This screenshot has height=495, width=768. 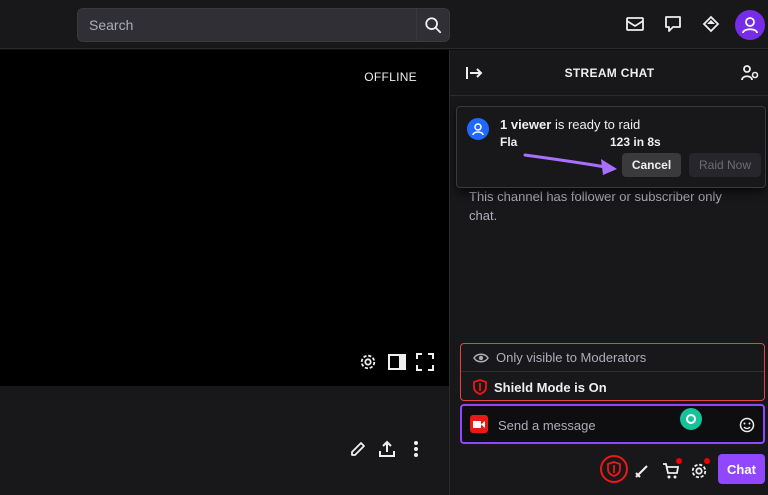 I want to click on search-button, so click(x=433, y=25).